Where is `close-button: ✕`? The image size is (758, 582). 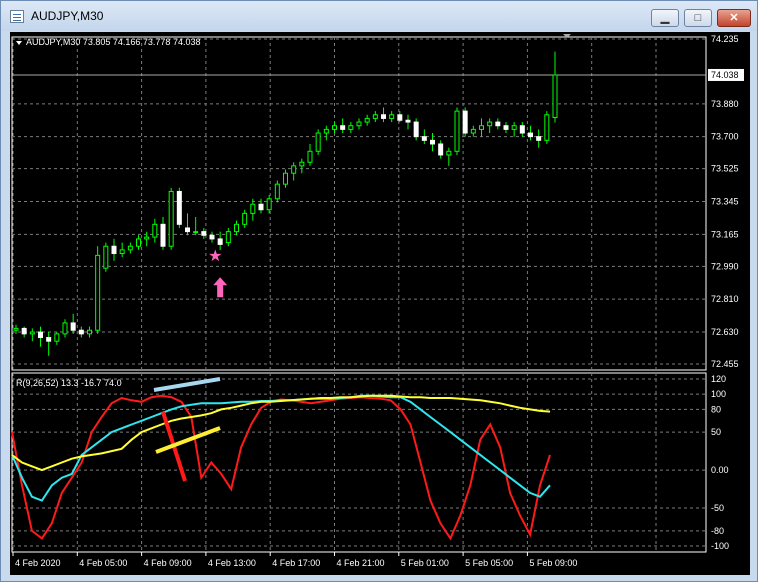
close-button: ✕ is located at coordinates (734, 18).